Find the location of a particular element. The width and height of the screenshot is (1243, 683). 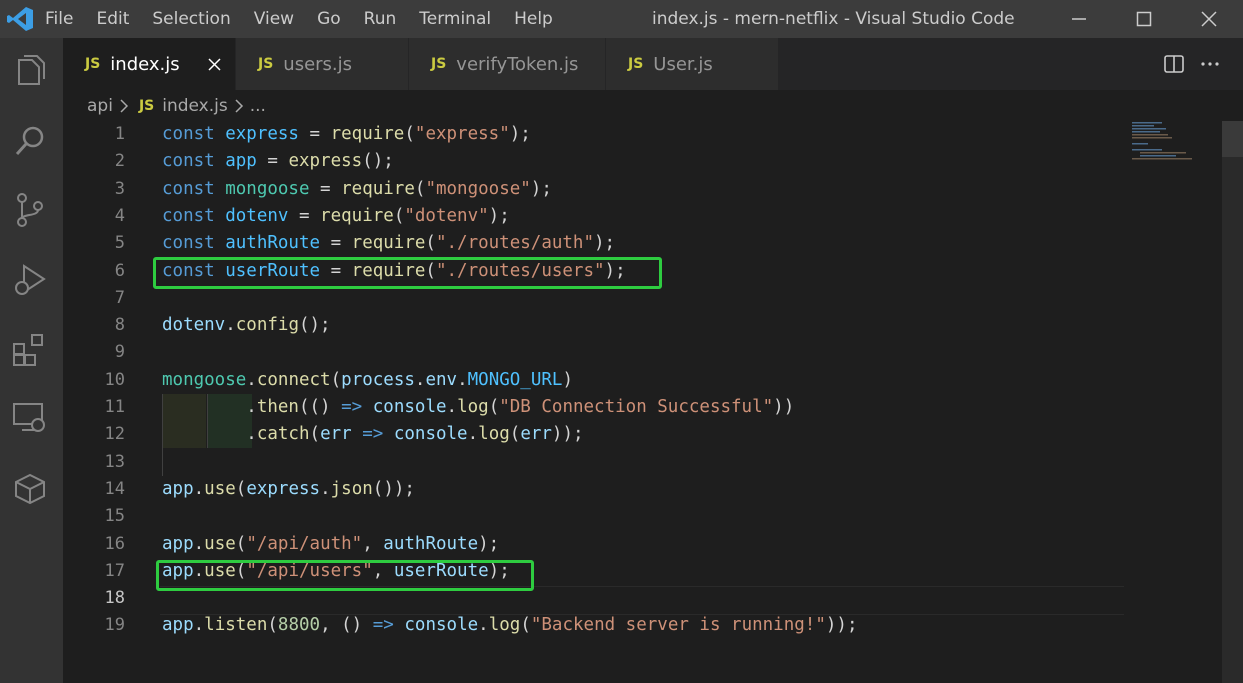

menu-go: Go is located at coordinates (329, 19).